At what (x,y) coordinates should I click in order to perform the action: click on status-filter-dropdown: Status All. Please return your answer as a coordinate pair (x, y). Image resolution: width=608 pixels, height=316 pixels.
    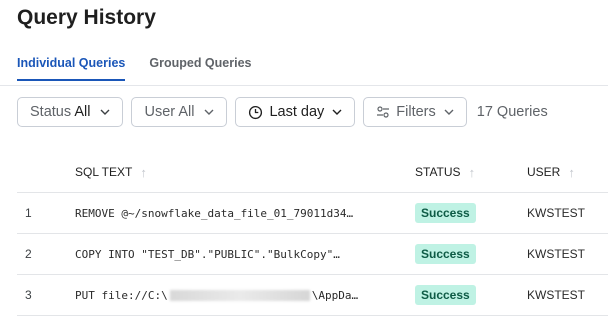
    Looking at the image, I should click on (70, 112).